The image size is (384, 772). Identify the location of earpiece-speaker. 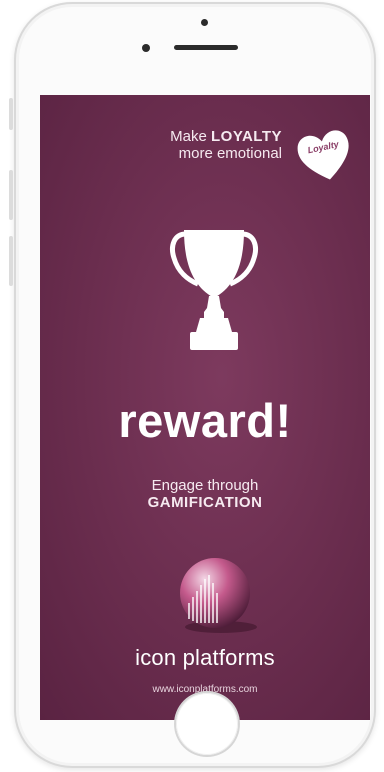
(206, 47).